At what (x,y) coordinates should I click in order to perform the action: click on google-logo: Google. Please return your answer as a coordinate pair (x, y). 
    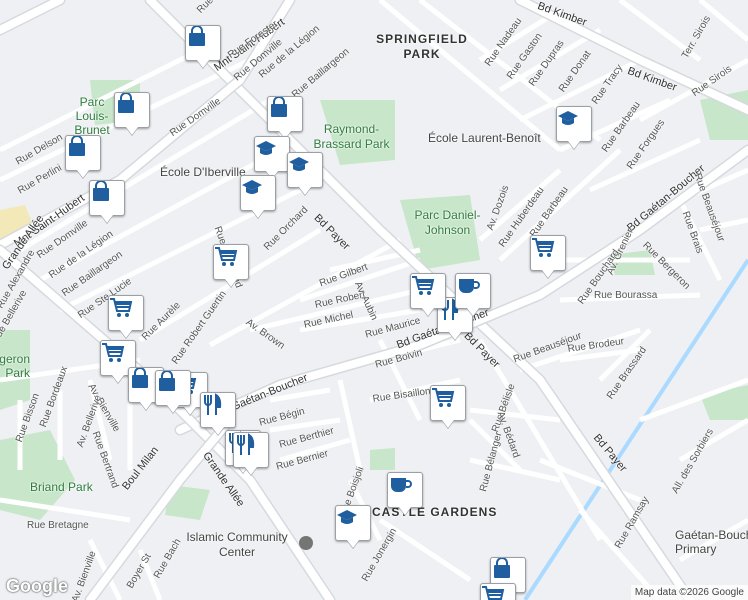
    Looking at the image, I should click on (37, 586).